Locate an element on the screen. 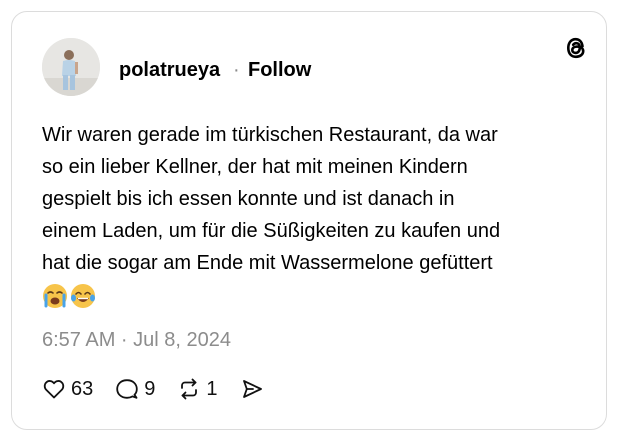 The image size is (620, 443). loudly-crying-face-emoji is located at coordinates (55, 296).